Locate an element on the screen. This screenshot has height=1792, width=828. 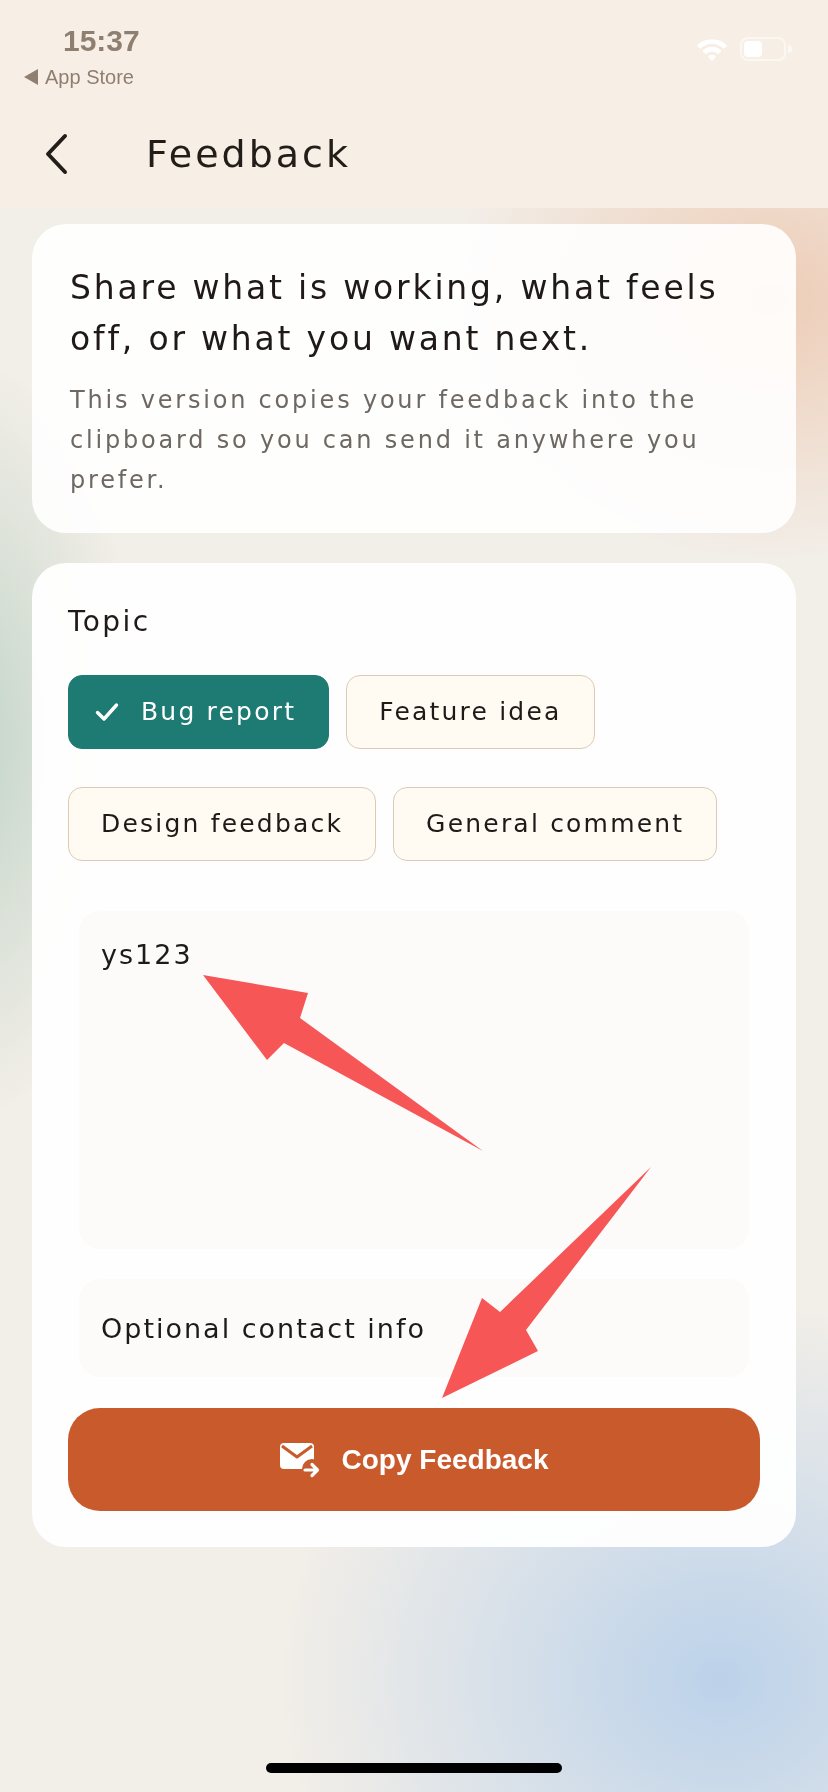
page-title: Feedback is located at coordinates (248, 154).